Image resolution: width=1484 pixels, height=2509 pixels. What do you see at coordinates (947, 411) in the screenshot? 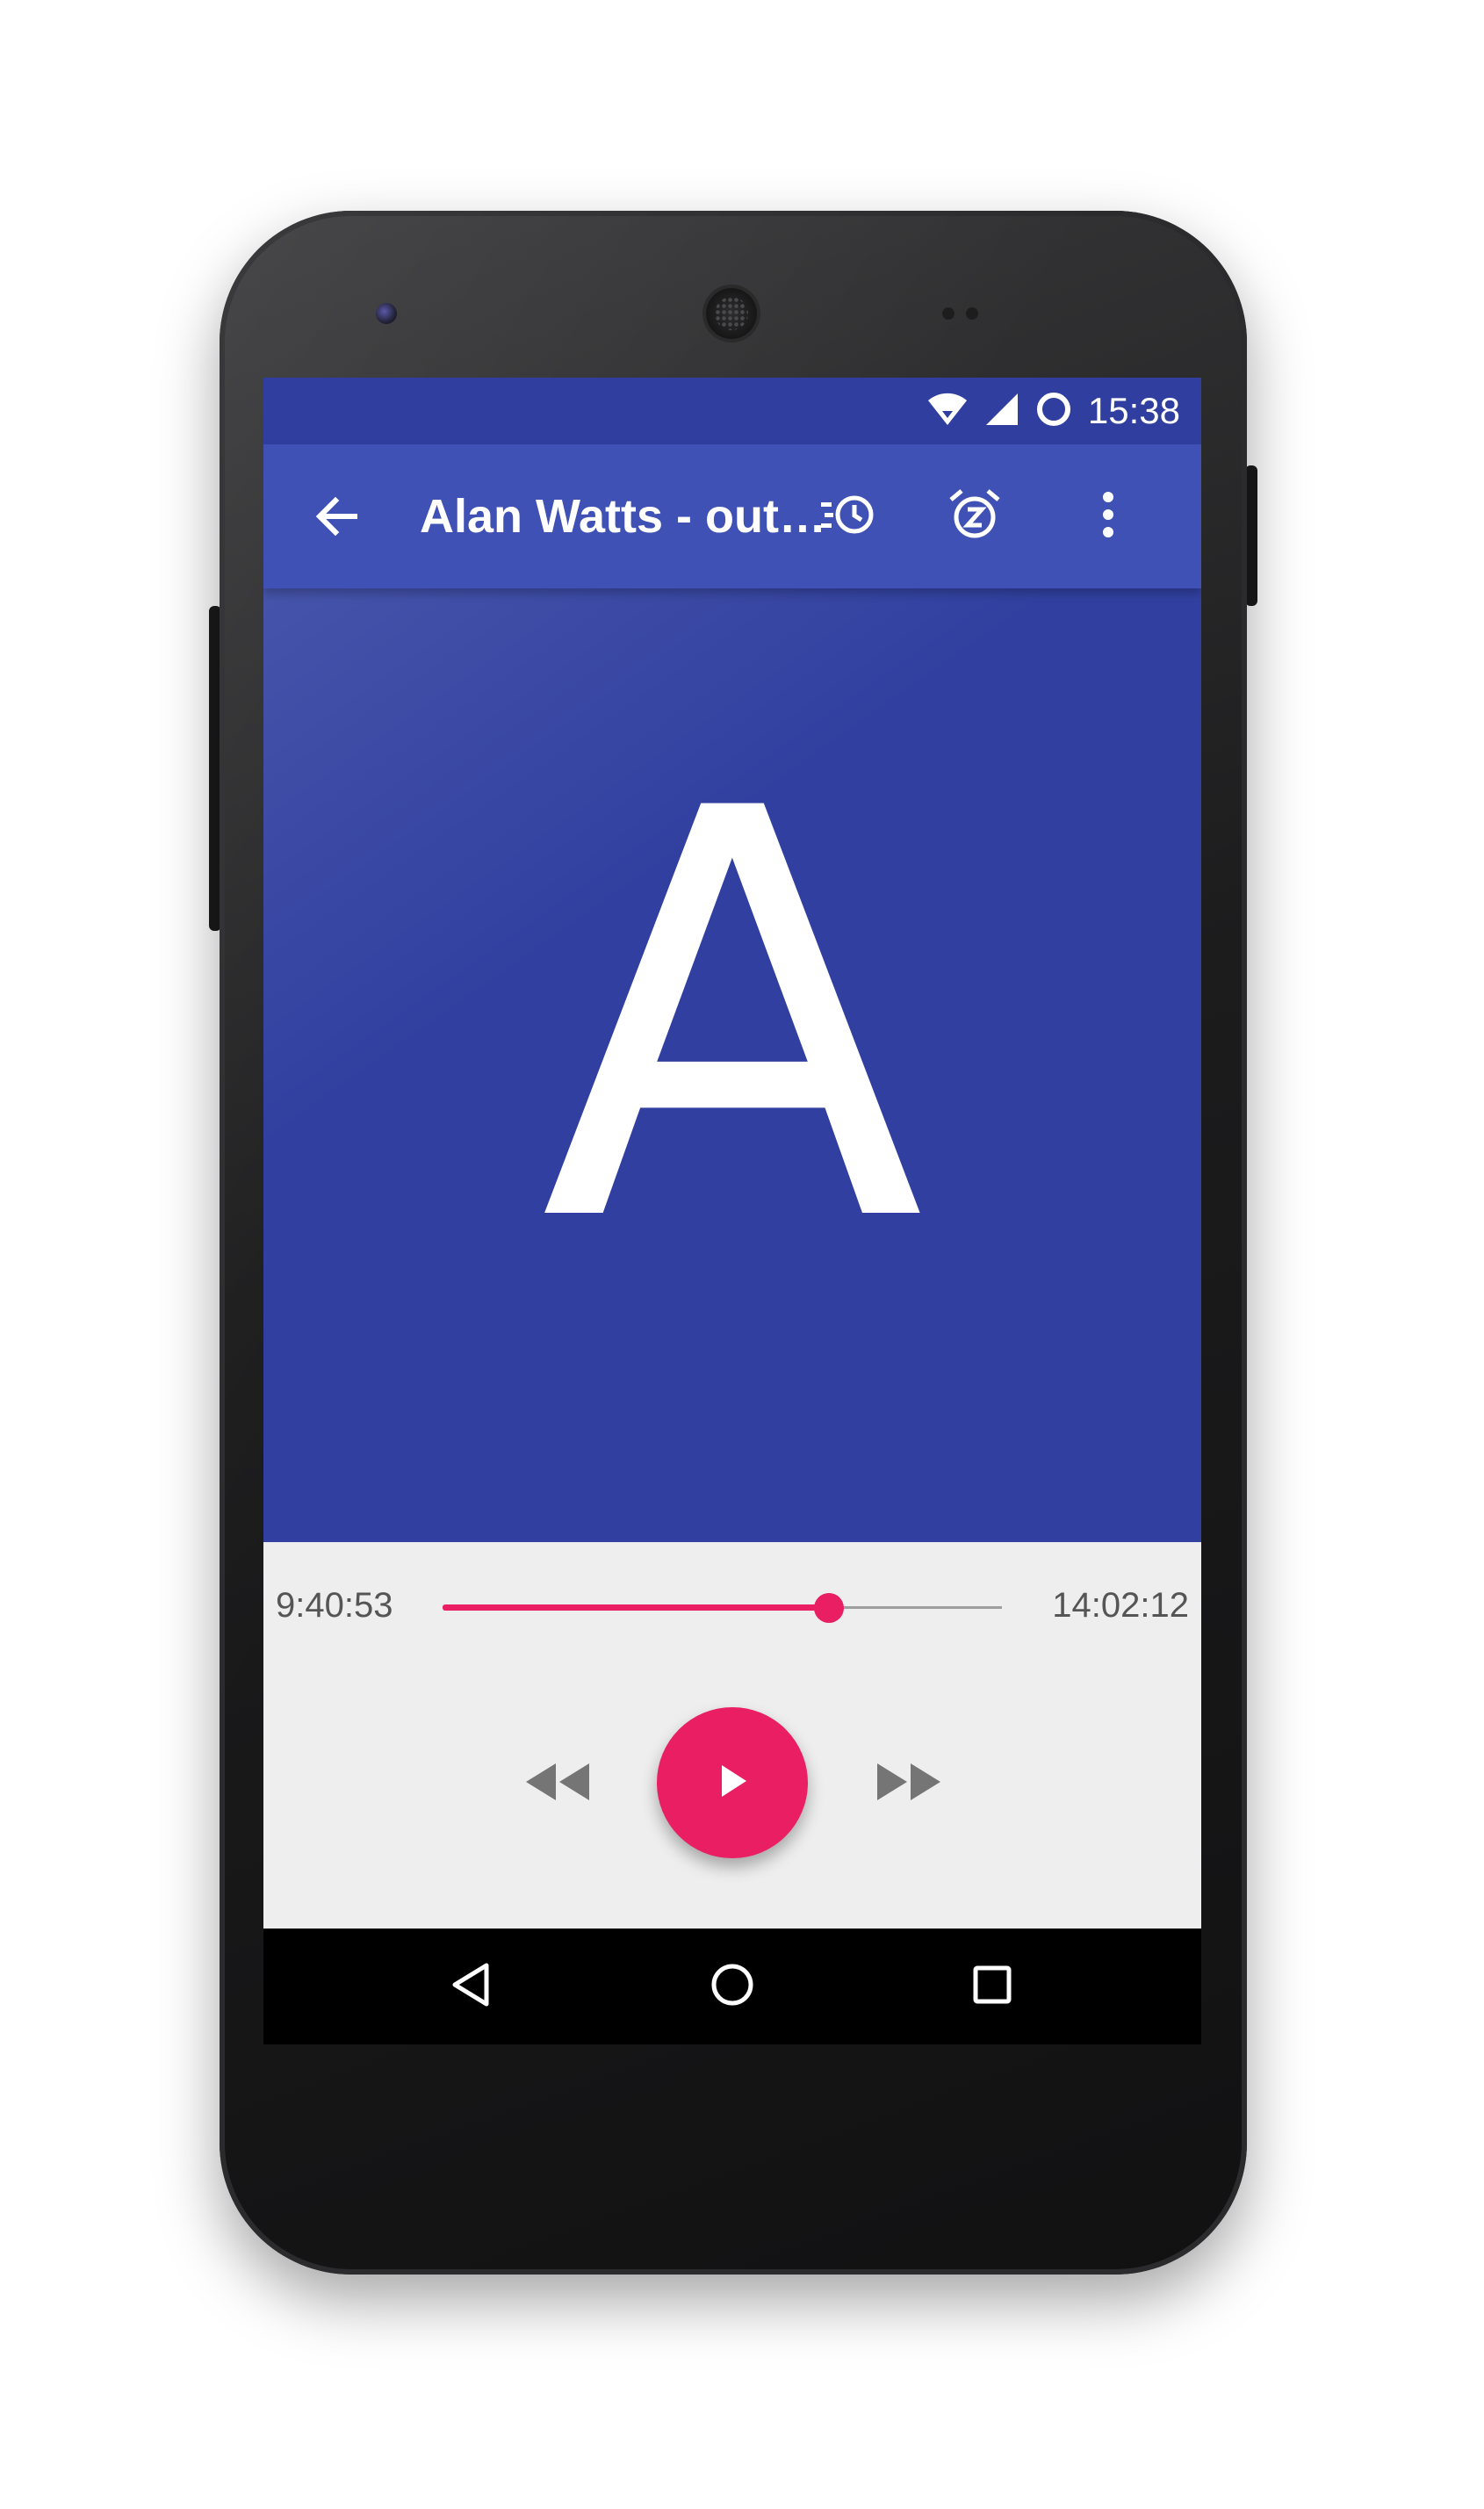
I see `wifi-icon` at bounding box center [947, 411].